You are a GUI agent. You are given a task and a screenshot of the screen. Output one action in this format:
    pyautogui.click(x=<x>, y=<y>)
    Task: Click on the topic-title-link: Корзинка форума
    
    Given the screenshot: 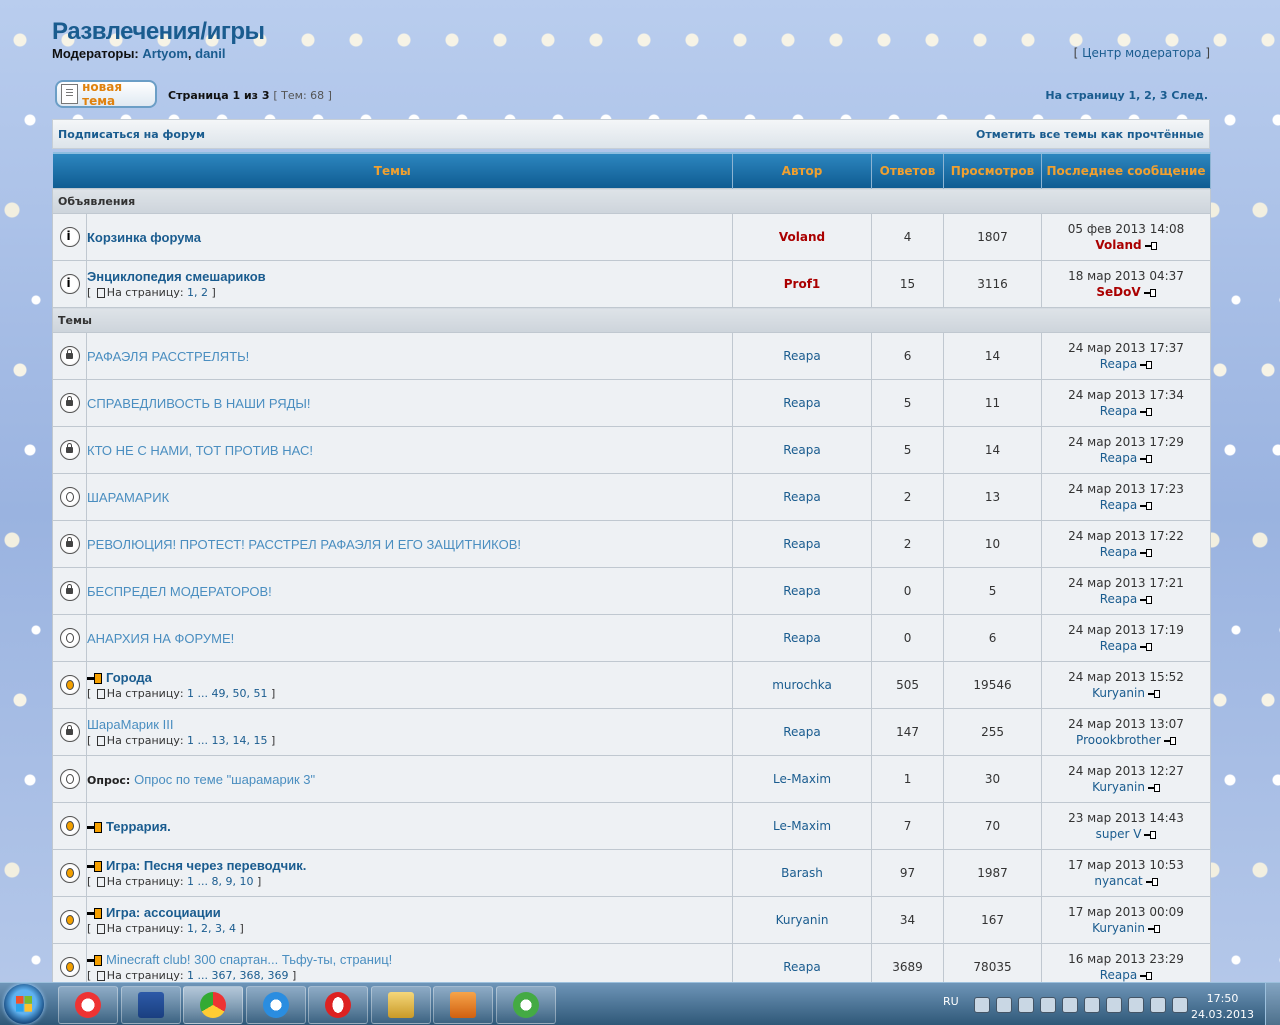 What is the action you would take?
    pyautogui.click(x=144, y=237)
    